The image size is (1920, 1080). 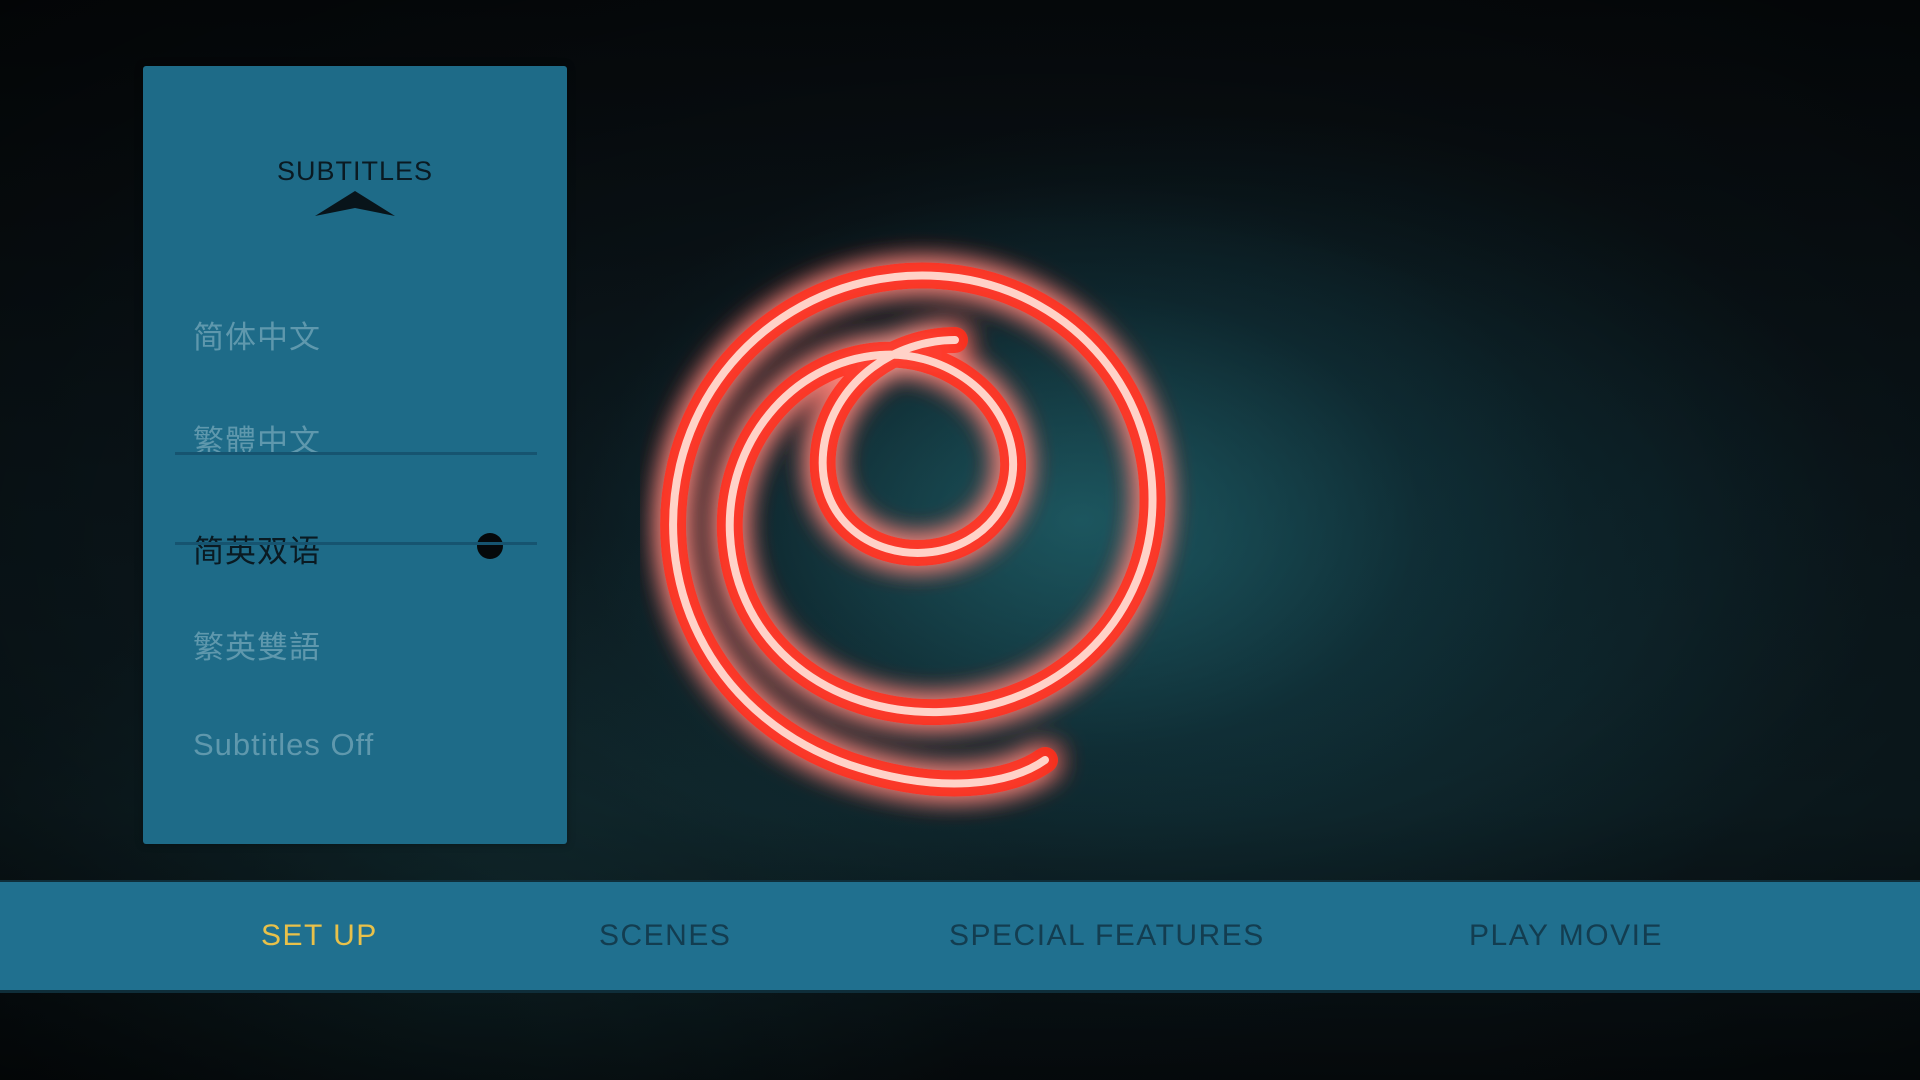 I want to click on selection-divider-top, so click(x=356, y=453).